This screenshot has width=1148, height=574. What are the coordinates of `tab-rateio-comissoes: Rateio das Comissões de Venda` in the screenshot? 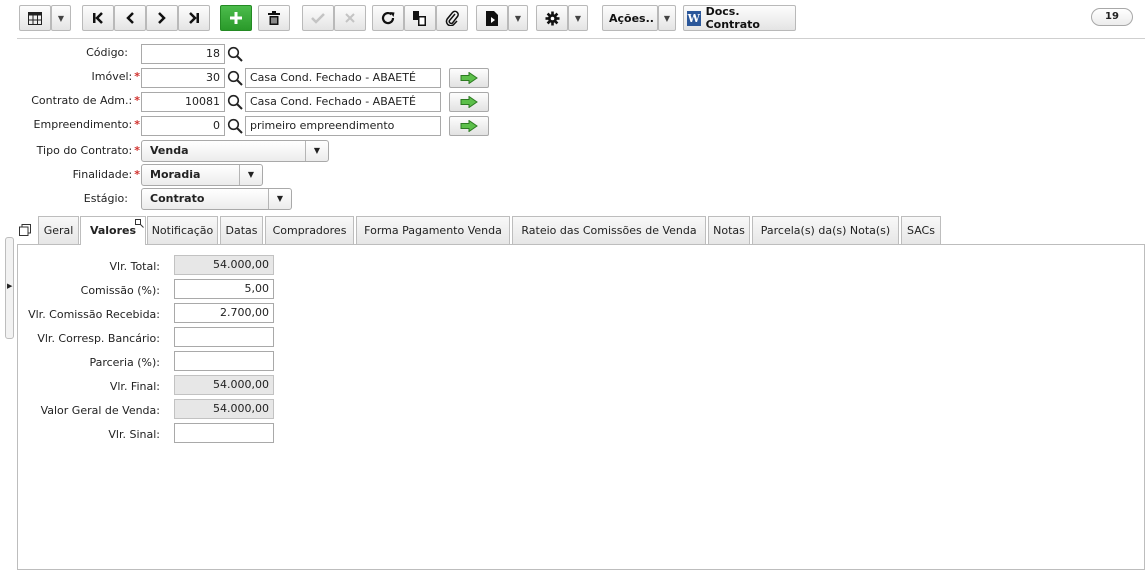 It's located at (609, 230).